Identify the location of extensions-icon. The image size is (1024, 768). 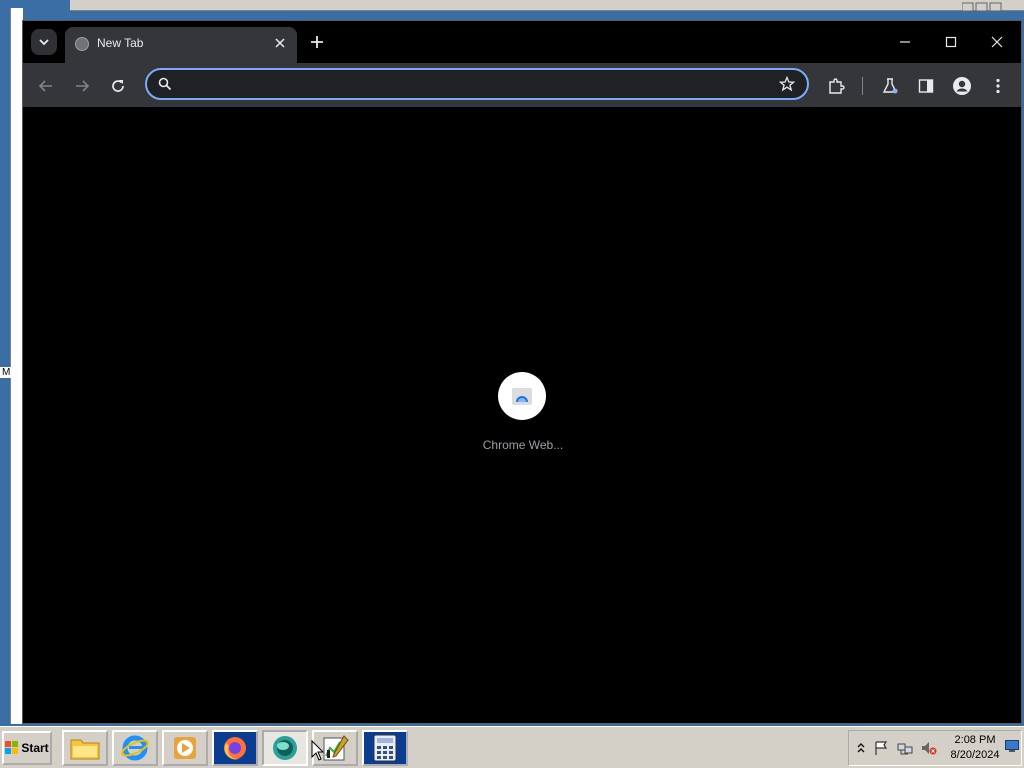
(837, 86).